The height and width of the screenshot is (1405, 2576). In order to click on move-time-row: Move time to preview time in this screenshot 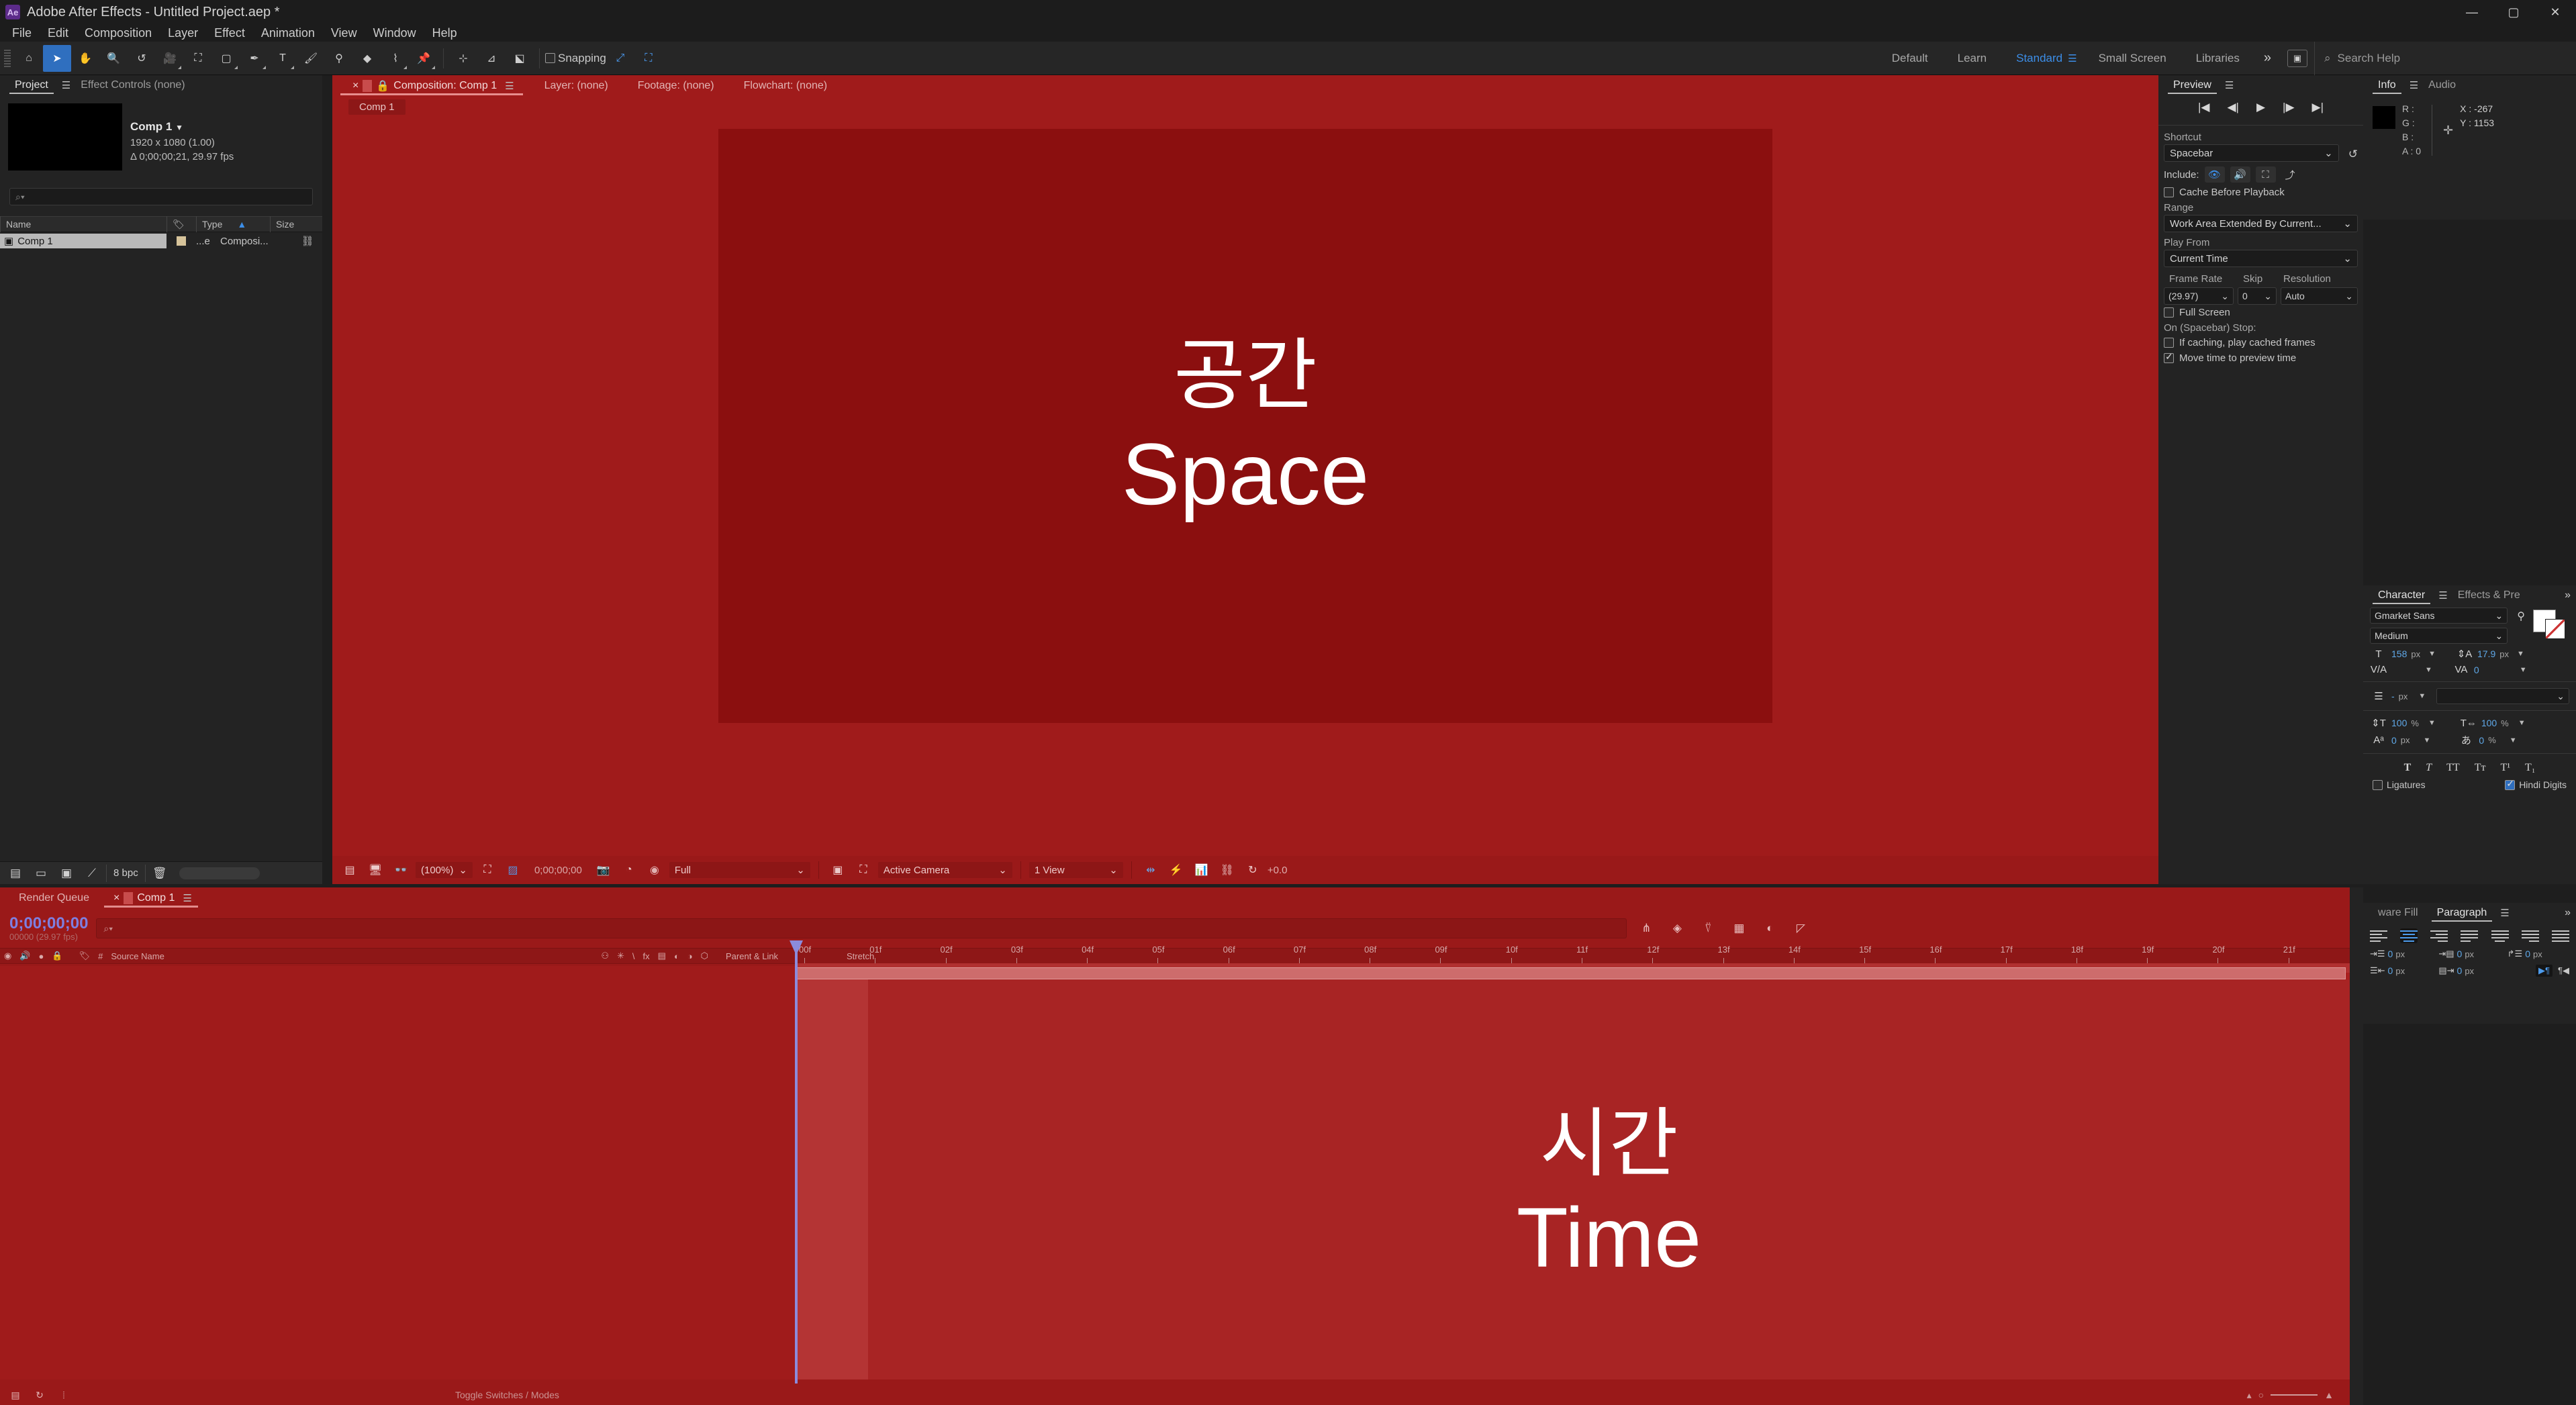, I will do `click(2260, 358)`.